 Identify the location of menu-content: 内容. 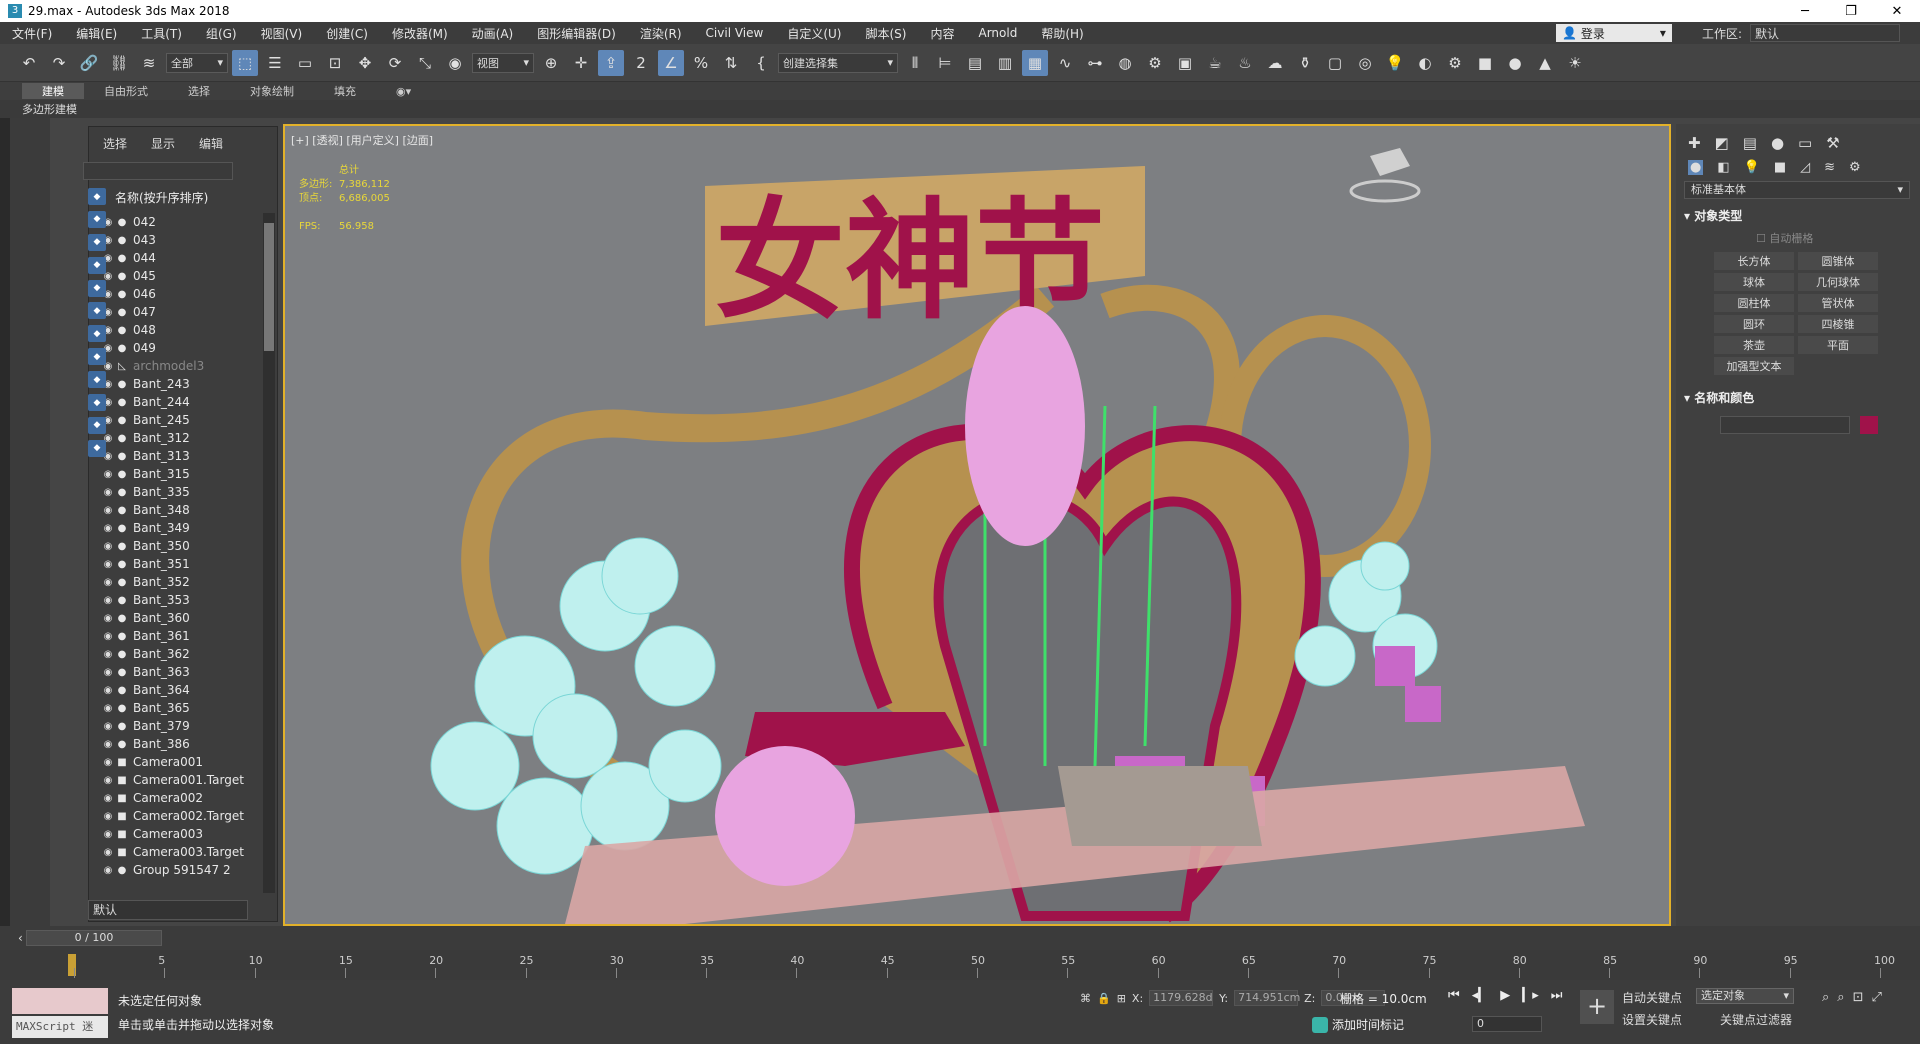
(942, 33).